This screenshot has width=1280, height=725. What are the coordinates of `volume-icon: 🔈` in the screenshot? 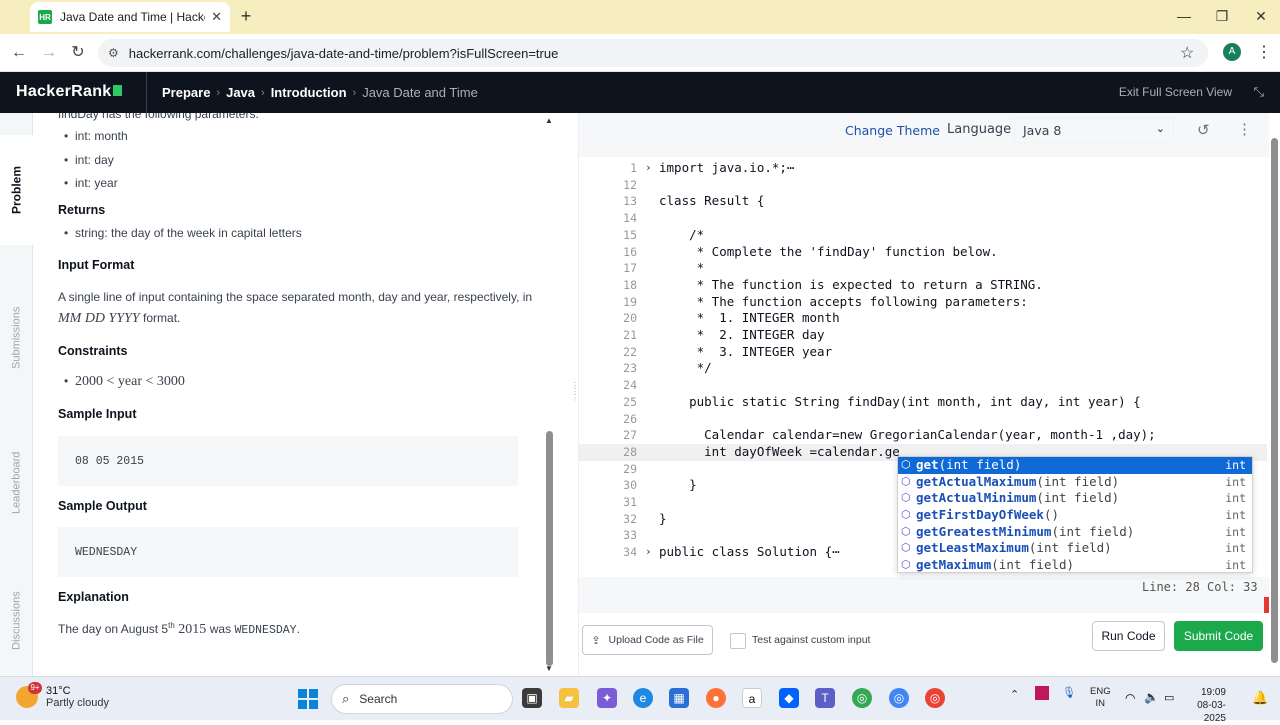 It's located at (1151, 697).